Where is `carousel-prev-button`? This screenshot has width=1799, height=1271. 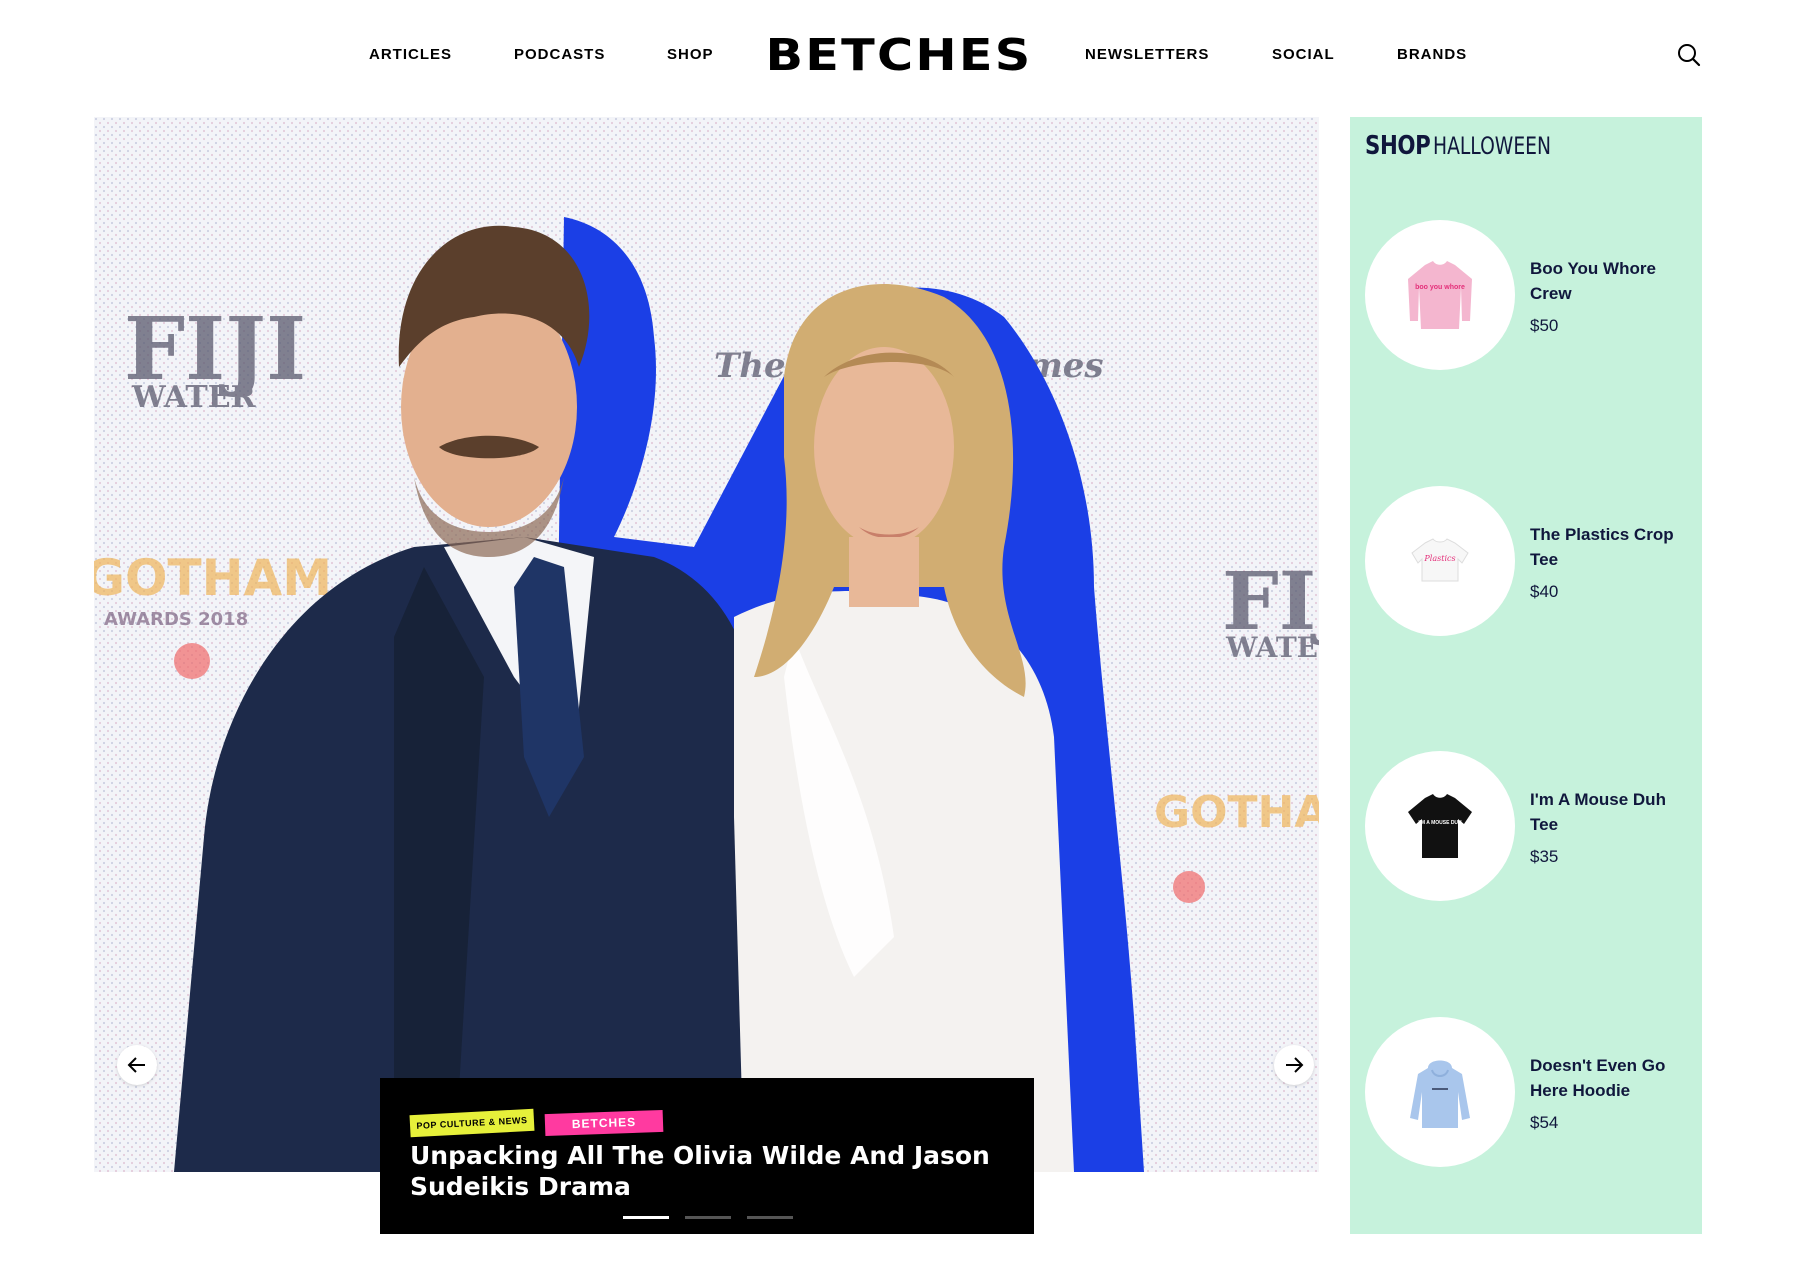 carousel-prev-button is located at coordinates (137, 1065).